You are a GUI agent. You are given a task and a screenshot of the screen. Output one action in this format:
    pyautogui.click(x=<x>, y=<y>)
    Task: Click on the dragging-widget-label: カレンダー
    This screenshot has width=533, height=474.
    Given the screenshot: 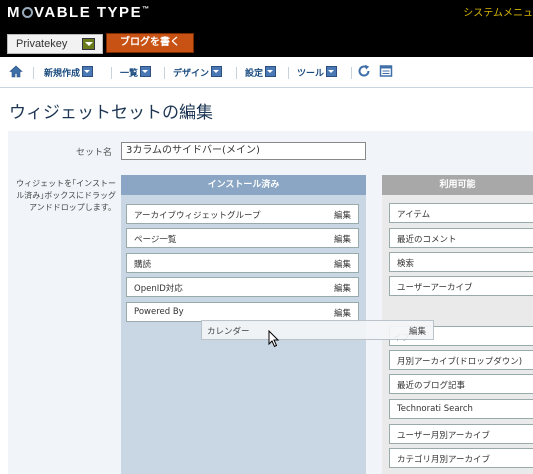 What is the action you would take?
    pyautogui.click(x=228, y=332)
    